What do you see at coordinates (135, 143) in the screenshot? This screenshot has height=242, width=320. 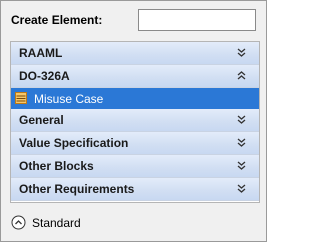 I see `group-header-value-specification: Value Specification` at bounding box center [135, 143].